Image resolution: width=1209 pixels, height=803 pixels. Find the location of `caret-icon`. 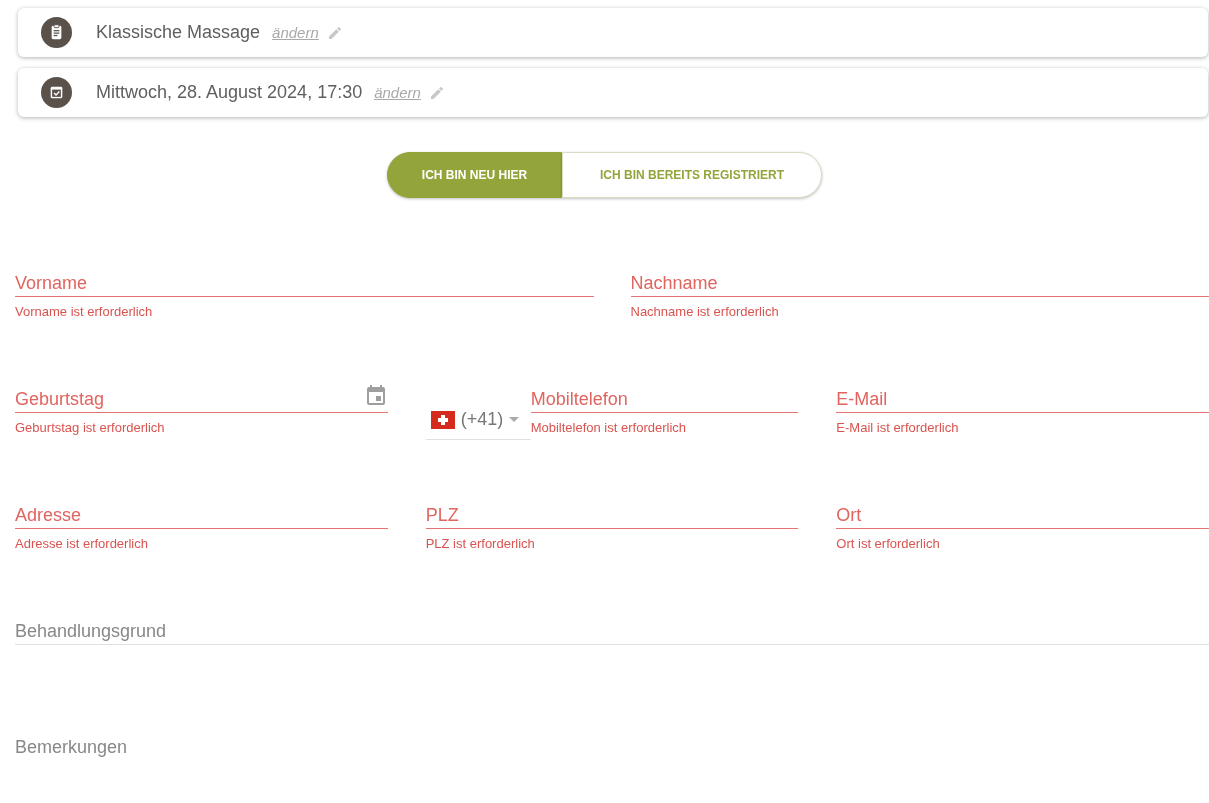

caret-icon is located at coordinates (514, 419).